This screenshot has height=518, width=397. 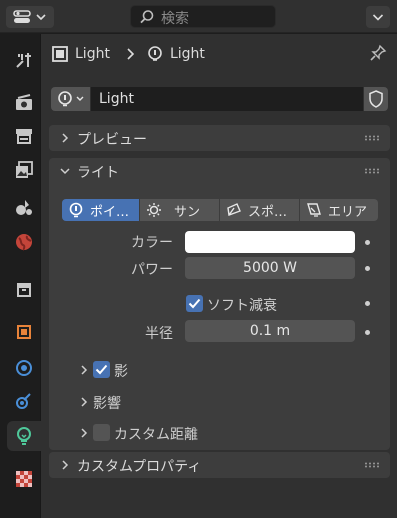 What do you see at coordinates (139, 467) in the screenshot?
I see `panel-custom-properties-title: カスタムプロパティ` at bounding box center [139, 467].